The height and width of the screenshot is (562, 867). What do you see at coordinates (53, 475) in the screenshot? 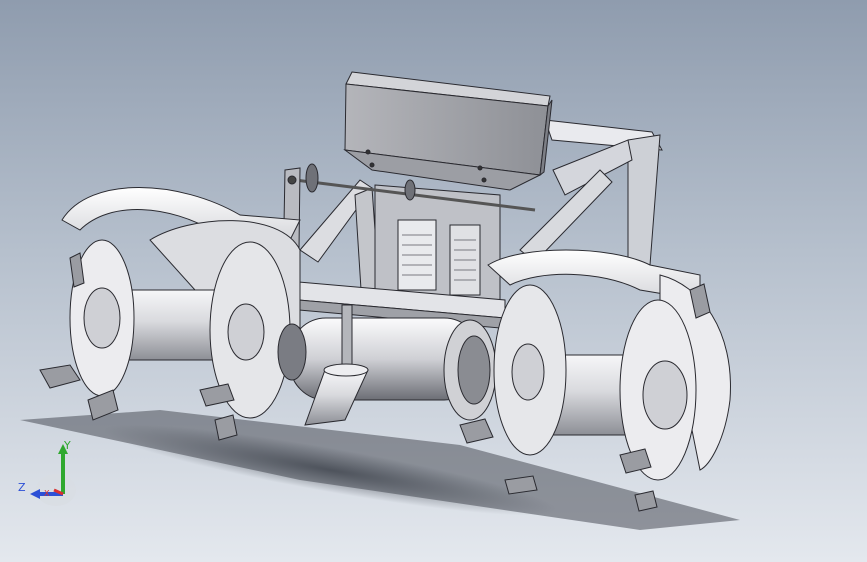
I see `triad-axes` at bounding box center [53, 475].